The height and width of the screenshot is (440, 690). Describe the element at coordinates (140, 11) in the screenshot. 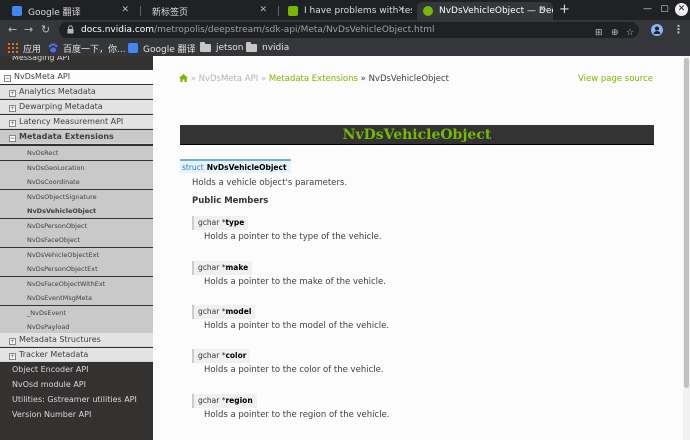

I see `tab-separator` at that location.